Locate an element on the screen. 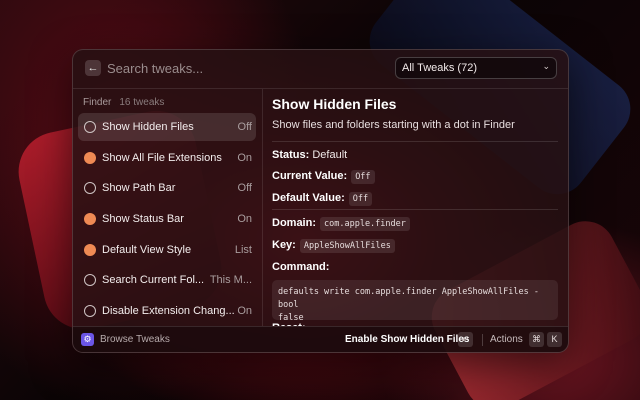 This screenshot has width=640, height=400. default-value: Off is located at coordinates (360, 199).